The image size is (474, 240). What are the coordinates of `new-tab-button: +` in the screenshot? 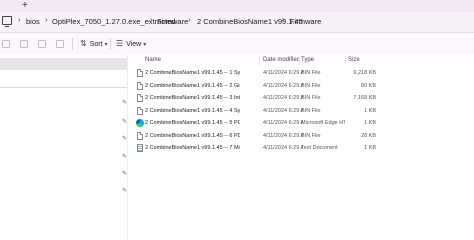 It's located at (25, 5).